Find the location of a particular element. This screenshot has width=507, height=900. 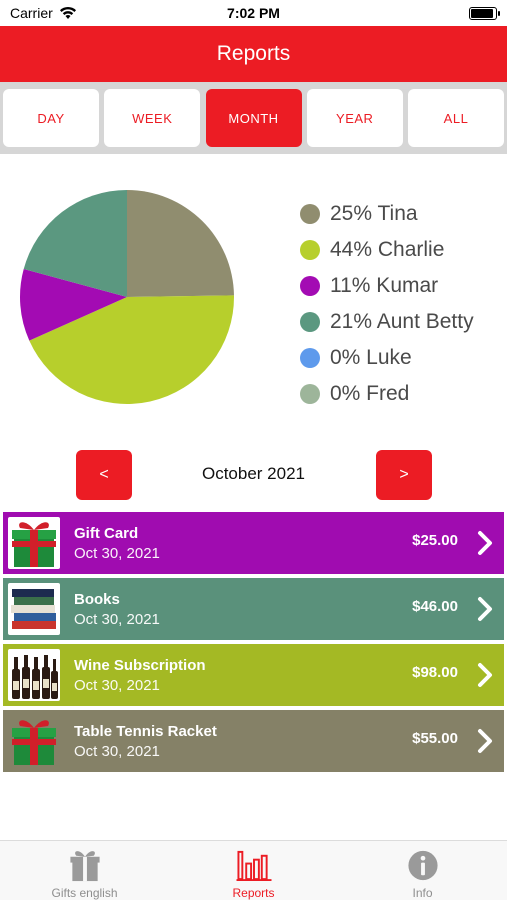

gift-row-gift-card: Gift Card Oct 30, 2021 $25.00 is located at coordinates (253, 543).